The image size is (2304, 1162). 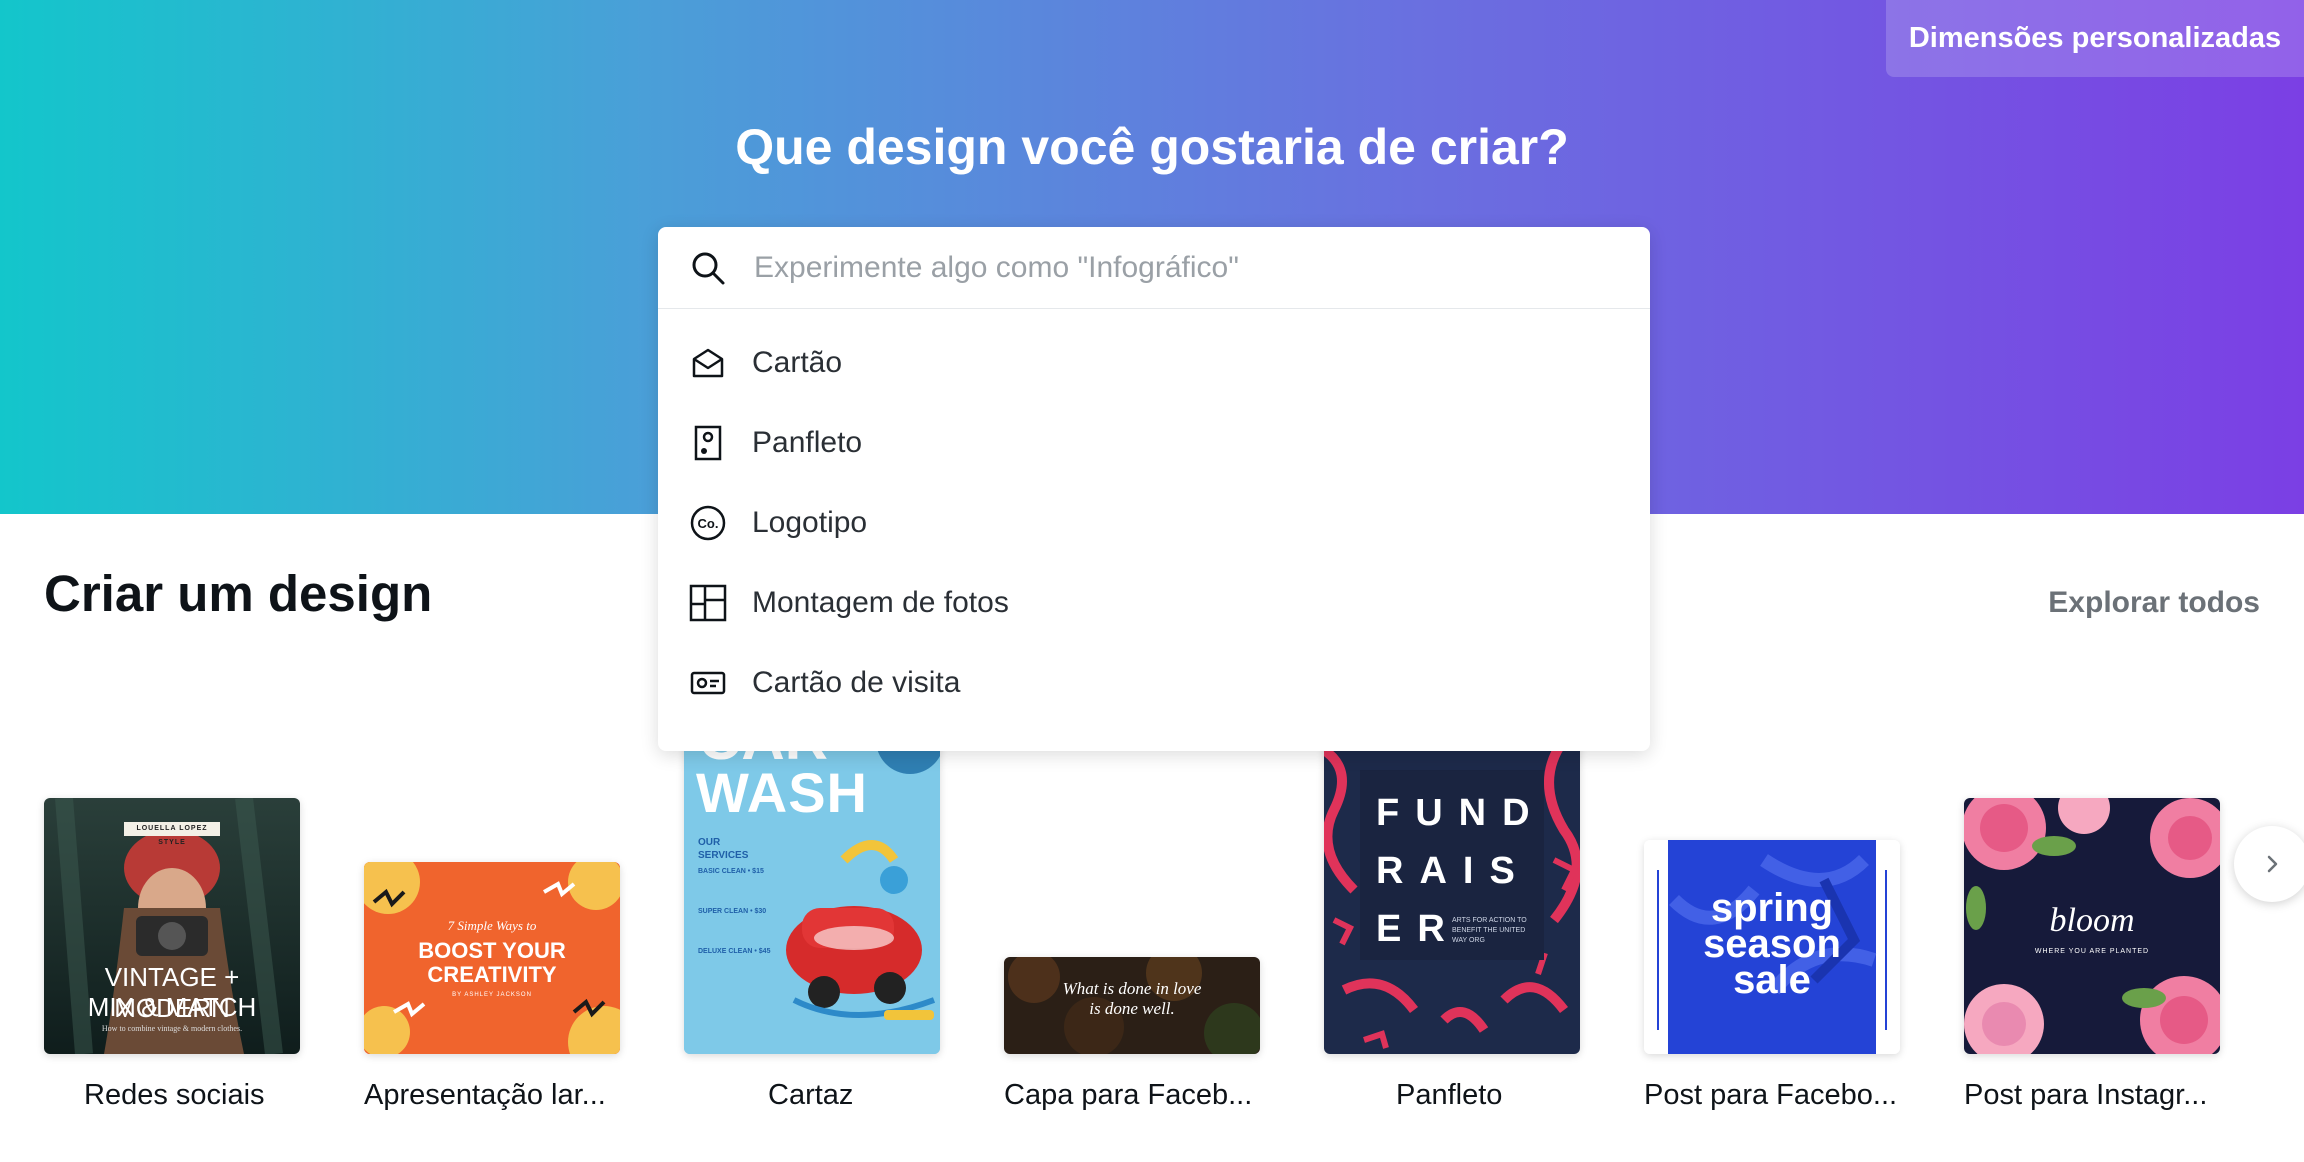 I want to click on svg-text: Co., so click(x=708, y=523).